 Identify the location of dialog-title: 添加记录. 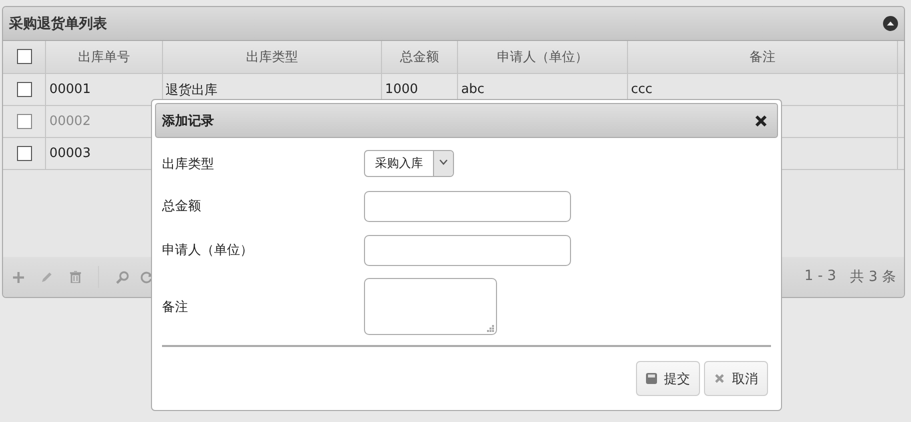
(188, 121).